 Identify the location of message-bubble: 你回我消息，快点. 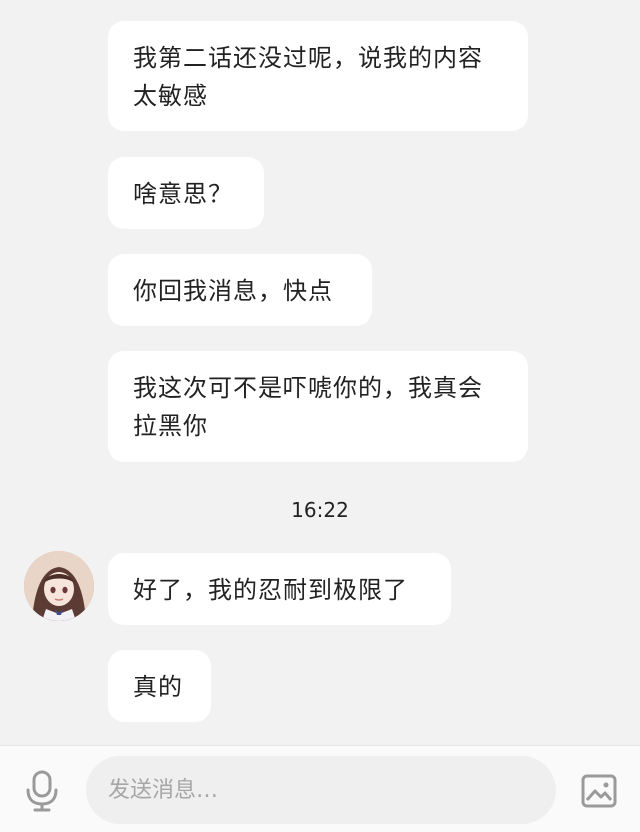
(240, 290).